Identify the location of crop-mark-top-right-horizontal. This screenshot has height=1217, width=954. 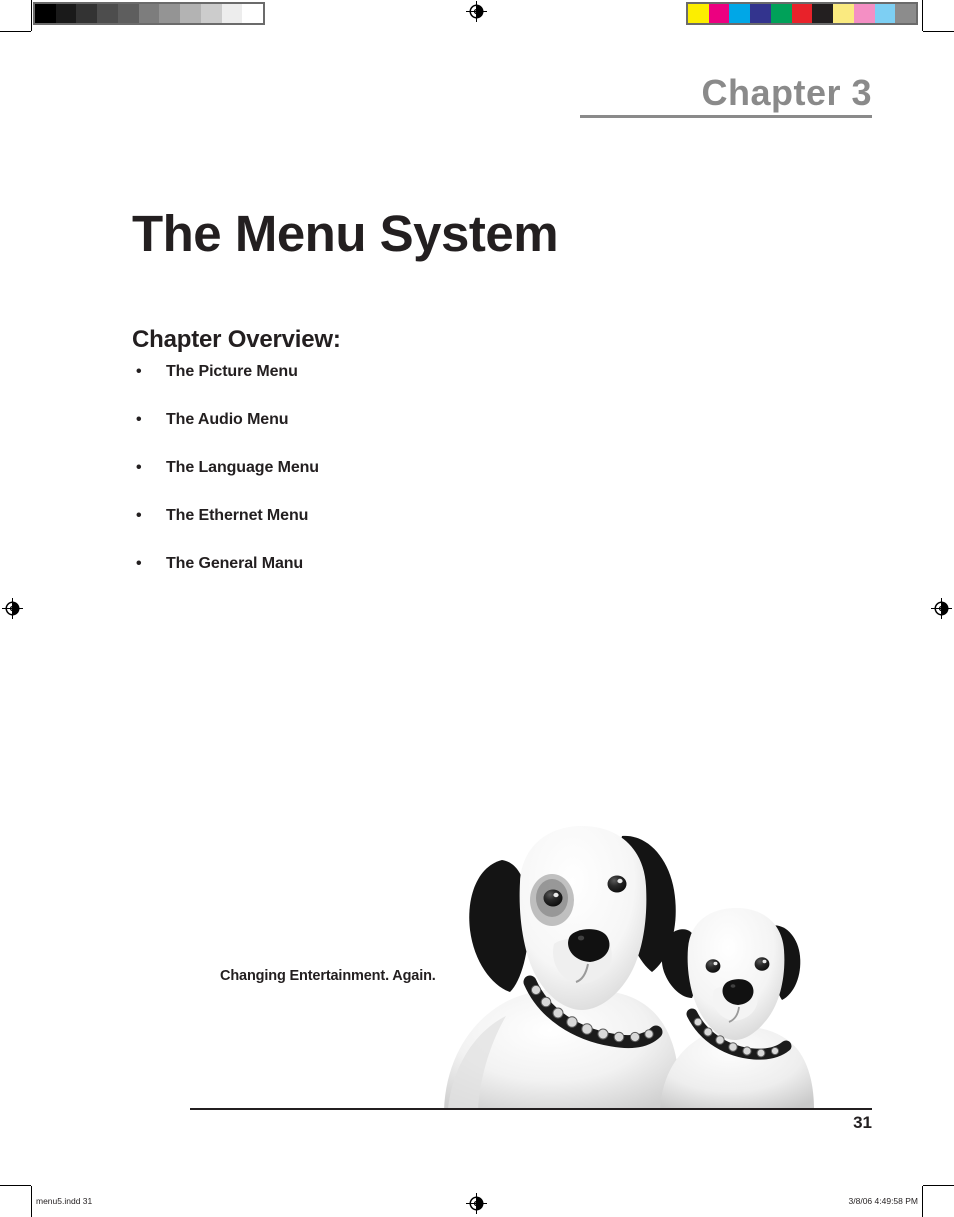
(938, 31).